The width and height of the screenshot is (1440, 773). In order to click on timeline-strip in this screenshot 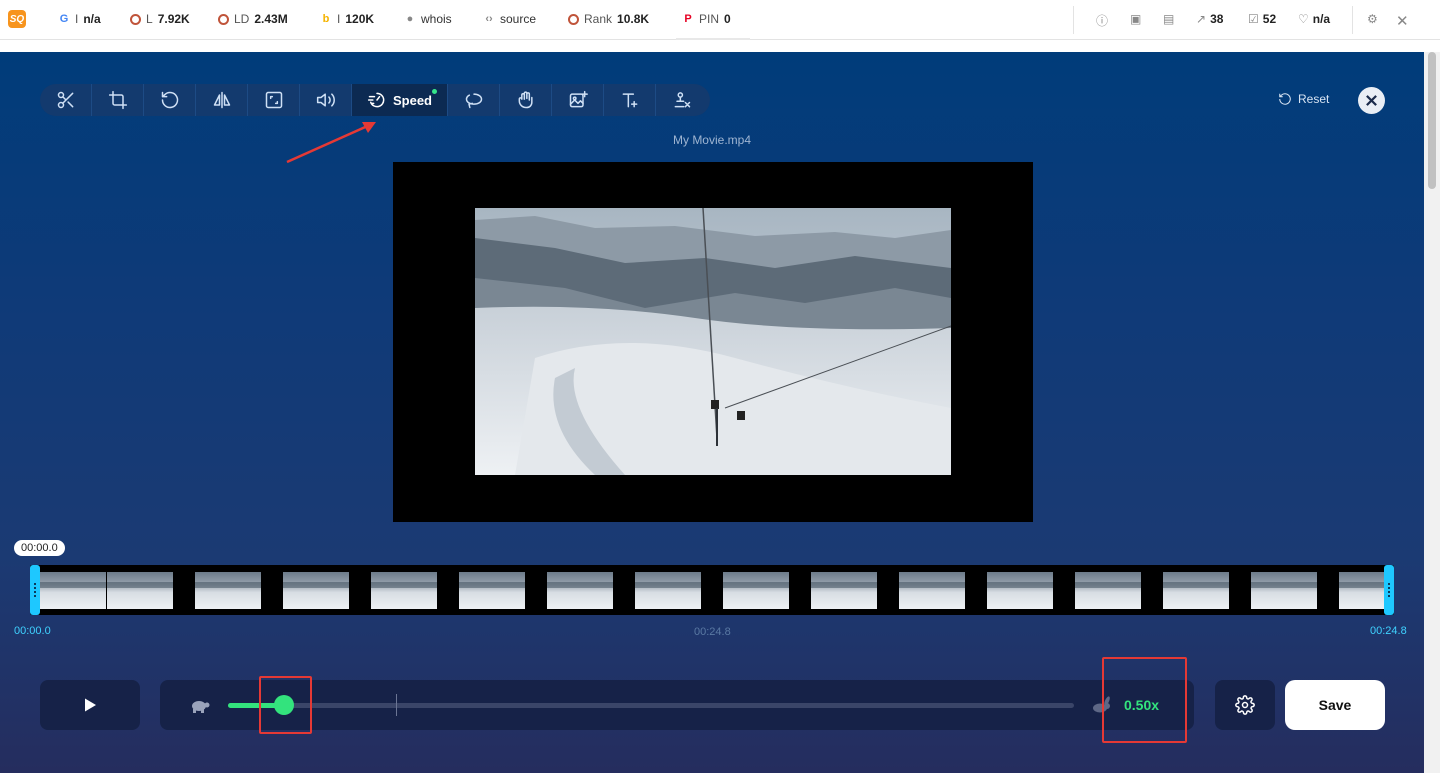, I will do `click(712, 590)`.